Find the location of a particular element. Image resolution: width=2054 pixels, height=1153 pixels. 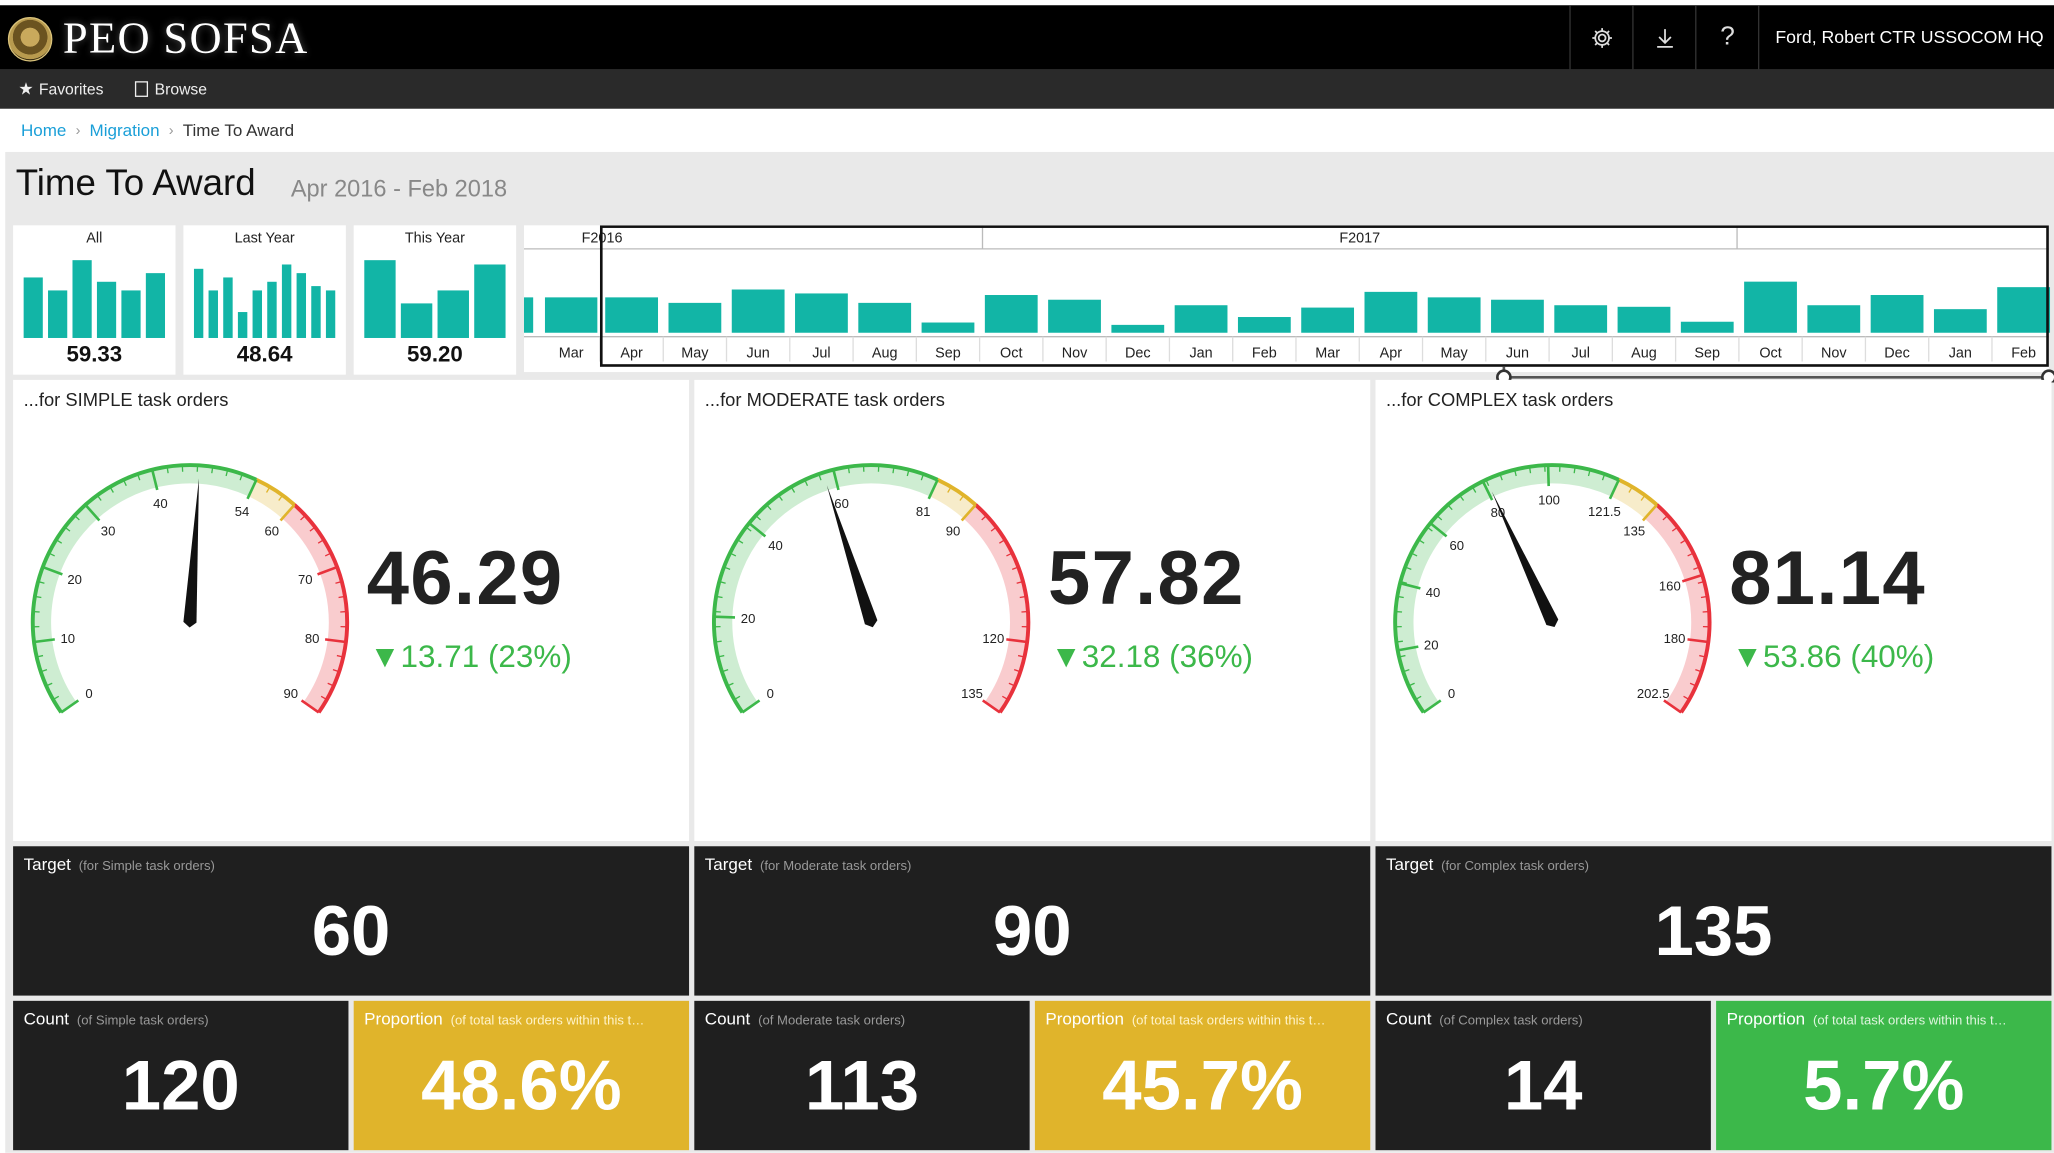

gauge-value: 81.14 is located at coordinates (1827, 578).